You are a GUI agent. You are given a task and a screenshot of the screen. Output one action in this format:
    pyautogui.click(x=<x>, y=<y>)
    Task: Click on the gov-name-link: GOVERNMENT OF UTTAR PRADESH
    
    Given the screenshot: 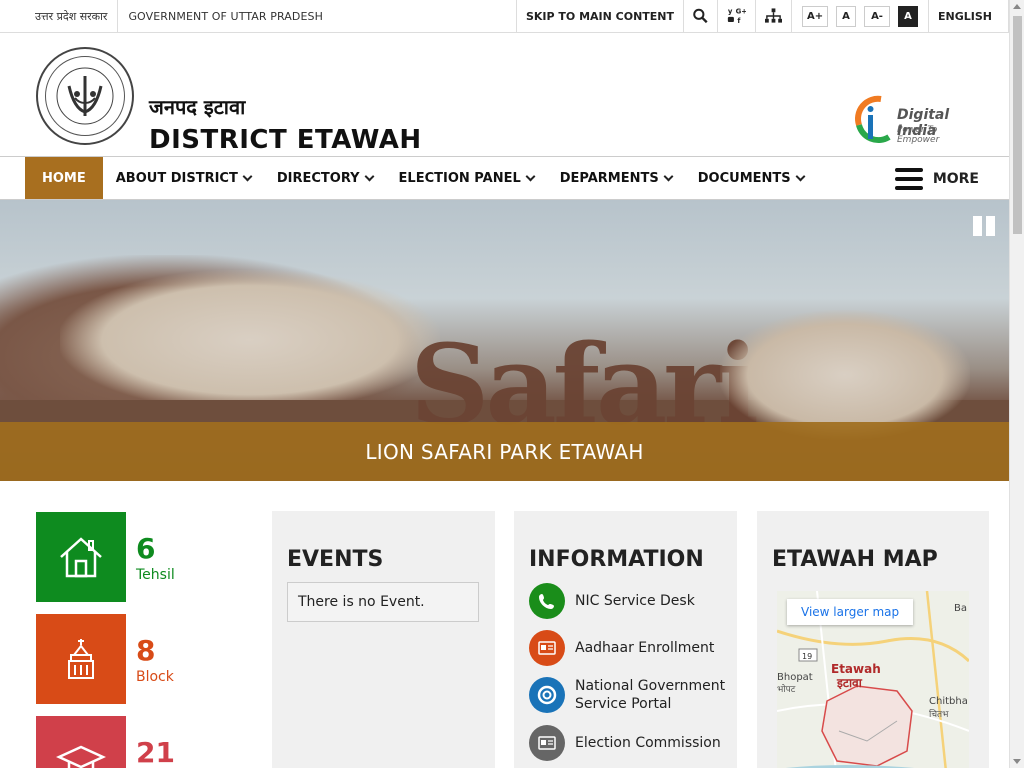 What is the action you would take?
    pyautogui.click(x=220, y=16)
    